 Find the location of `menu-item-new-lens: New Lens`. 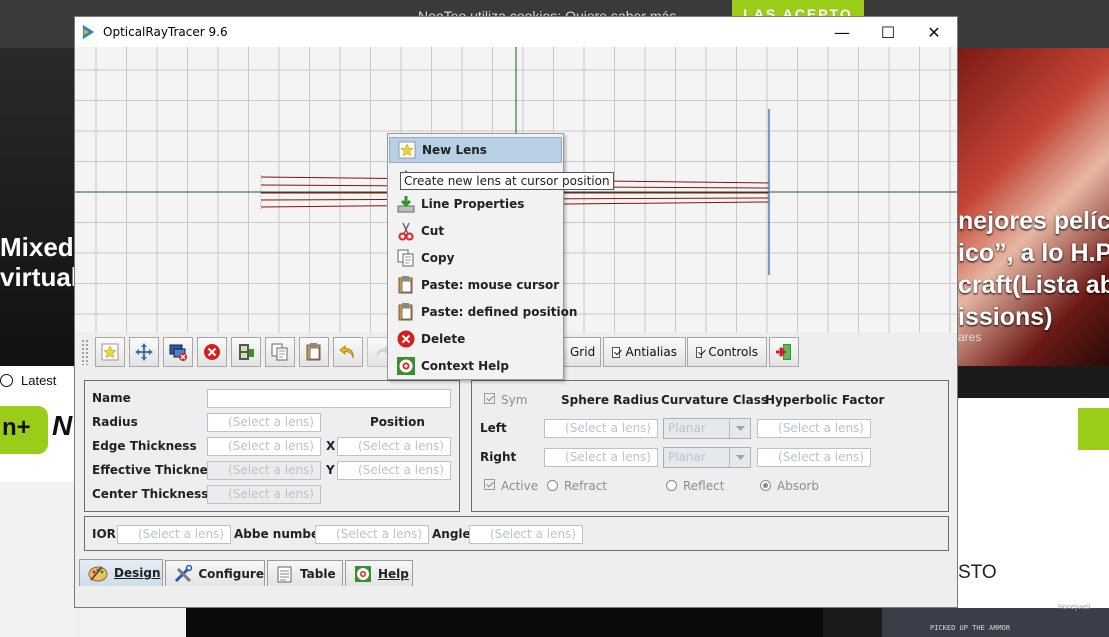

menu-item-new-lens: New Lens is located at coordinates (475, 150).